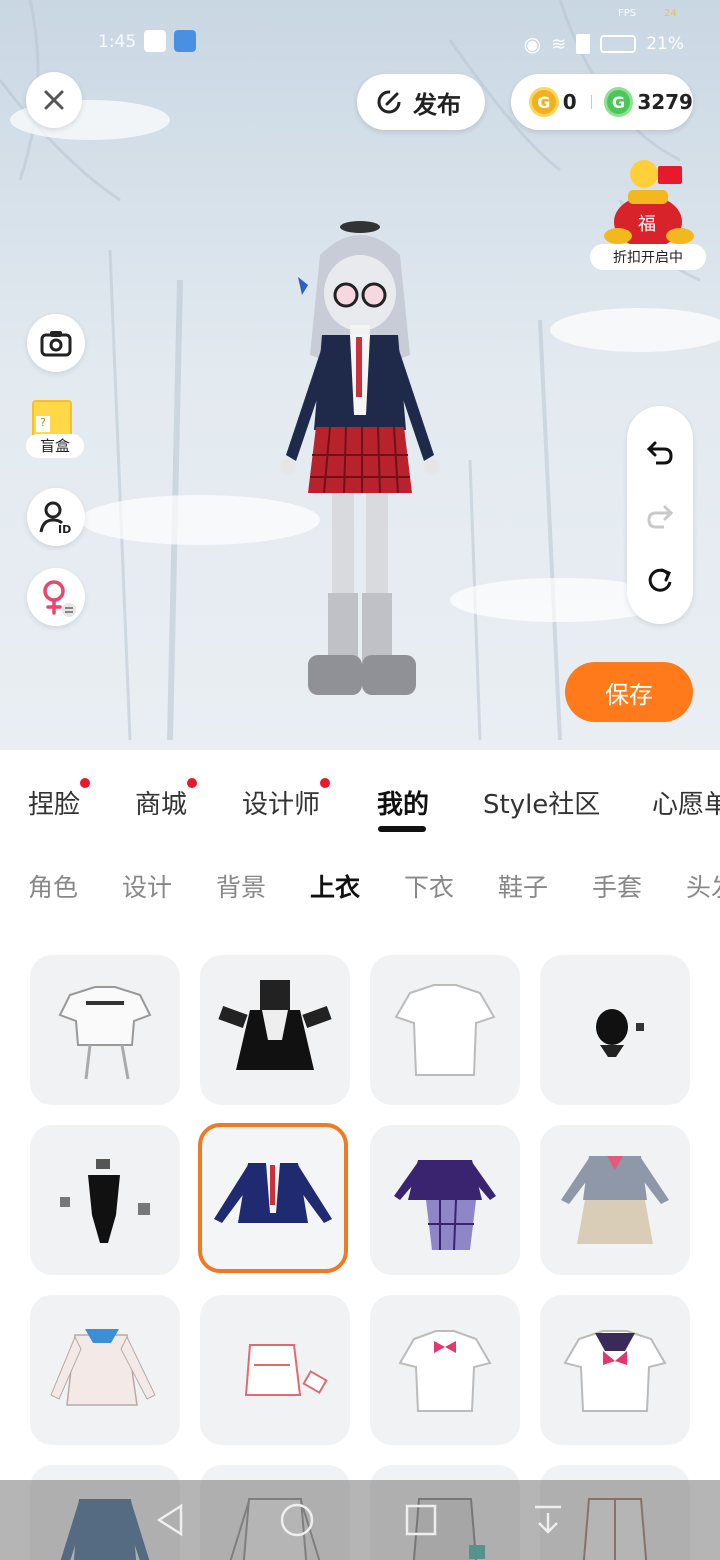 The width and height of the screenshot is (720, 1560). I want to click on lucky-bag-icon: 福, so click(649, 204).